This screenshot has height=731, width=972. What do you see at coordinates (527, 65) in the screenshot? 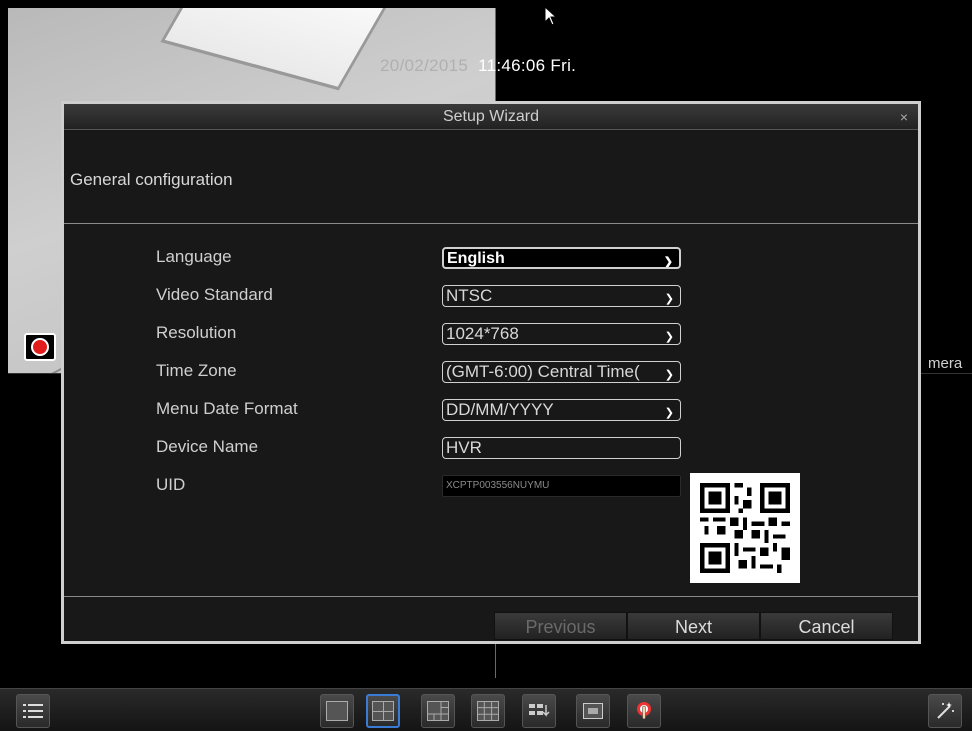
I see `time-text: 11:46:06 Fri.` at bounding box center [527, 65].